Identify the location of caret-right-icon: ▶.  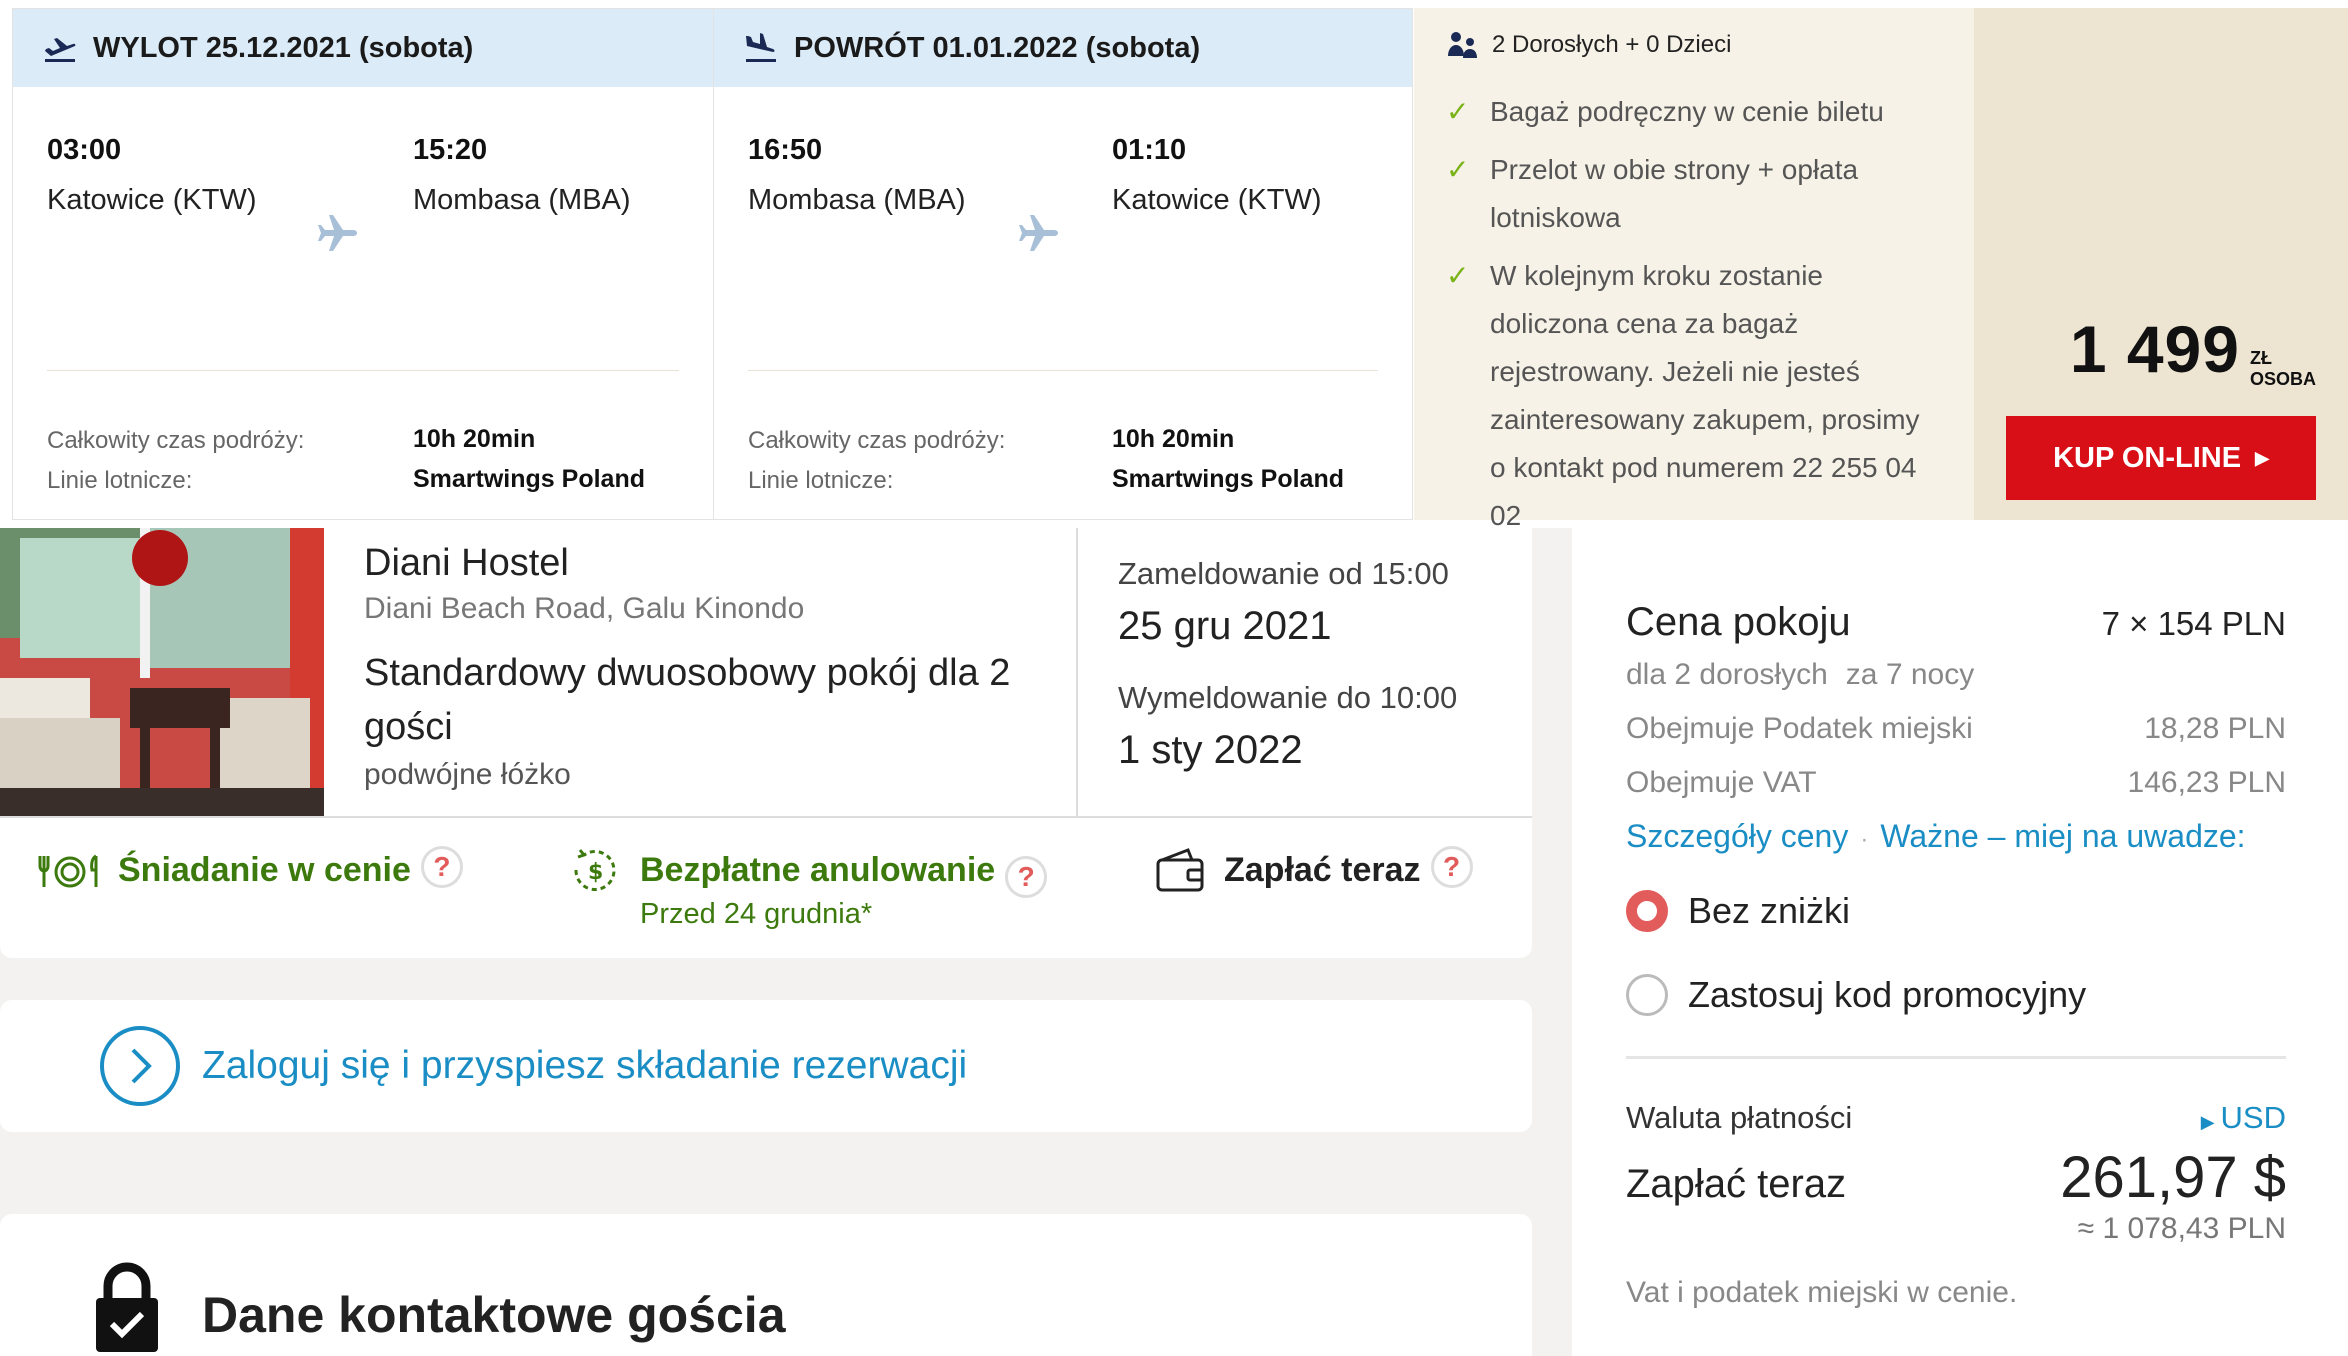
(2207, 1122).